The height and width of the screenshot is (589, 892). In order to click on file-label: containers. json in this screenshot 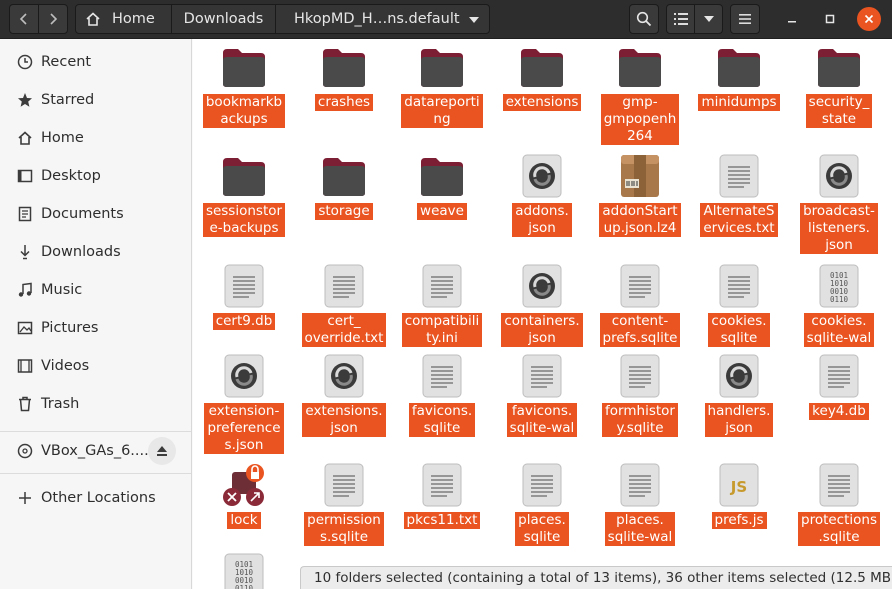, I will do `click(542, 330)`.